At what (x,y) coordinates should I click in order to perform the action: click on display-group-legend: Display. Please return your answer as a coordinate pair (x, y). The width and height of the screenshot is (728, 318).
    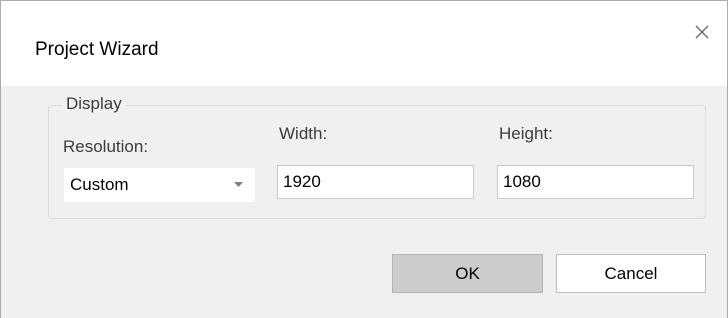
    Looking at the image, I should click on (94, 104).